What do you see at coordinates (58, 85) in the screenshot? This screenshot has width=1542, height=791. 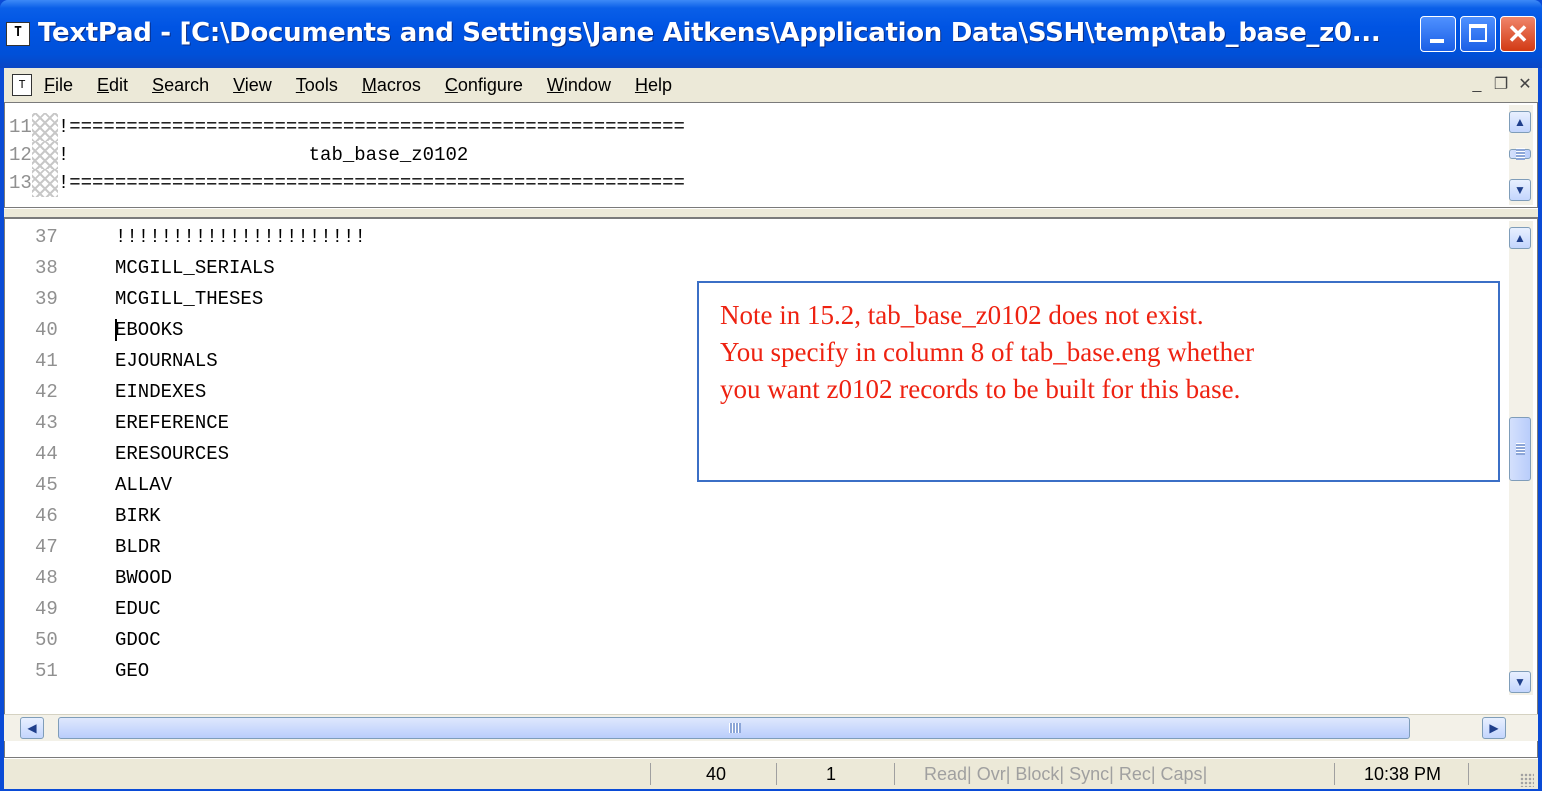 I see `menu-file: File` at bounding box center [58, 85].